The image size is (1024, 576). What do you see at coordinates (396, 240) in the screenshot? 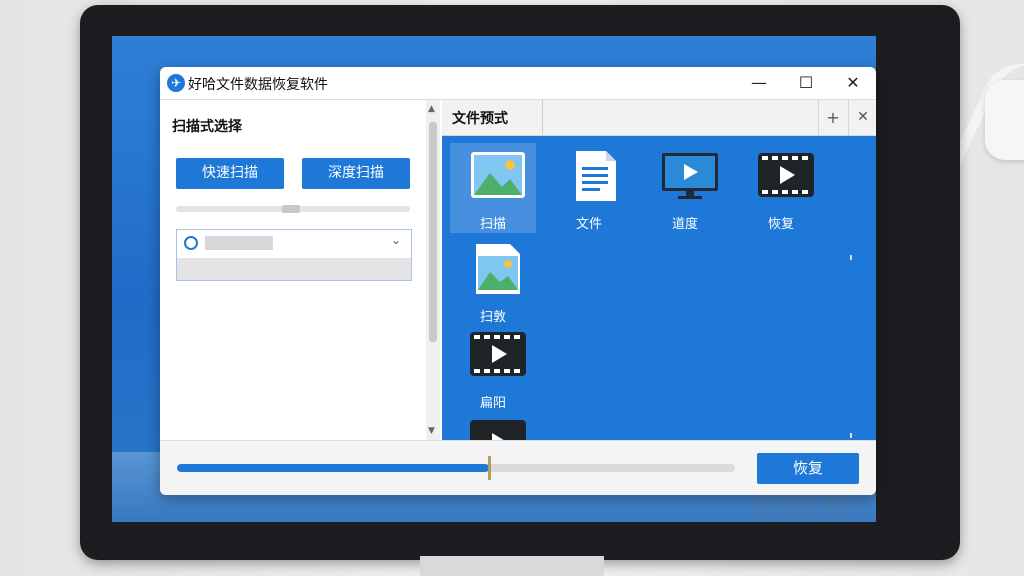
I see `chevron-down-icon: ⌄` at bounding box center [396, 240].